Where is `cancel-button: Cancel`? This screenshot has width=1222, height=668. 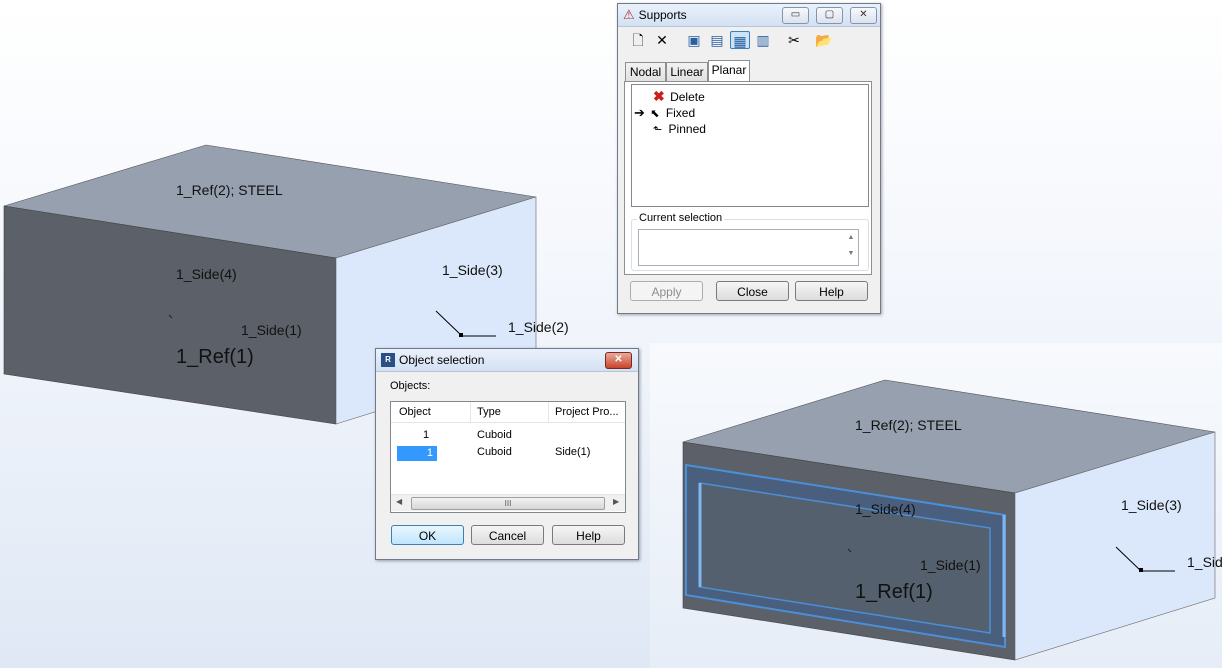
cancel-button: Cancel is located at coordinates (507, 535).